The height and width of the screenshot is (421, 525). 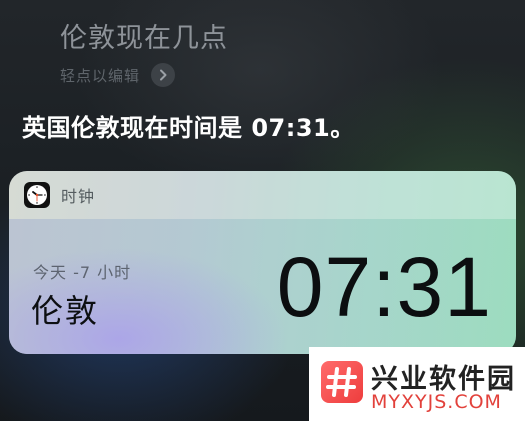 I want to click on day-offset-label: 今天 -7 小时, so click(x=82, y=272).